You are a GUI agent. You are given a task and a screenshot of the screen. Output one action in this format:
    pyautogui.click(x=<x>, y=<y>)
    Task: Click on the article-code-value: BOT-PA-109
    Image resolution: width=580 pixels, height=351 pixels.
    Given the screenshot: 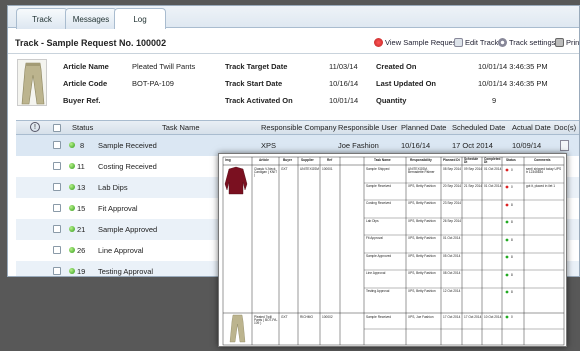 What is the action you would take?
    pyautogui.click(x=153, y=83)
    